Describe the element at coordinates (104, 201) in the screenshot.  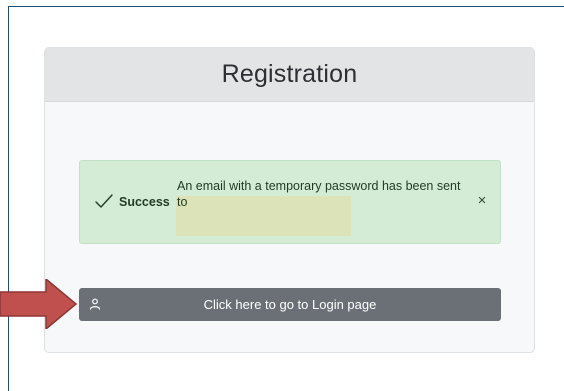
I see `check-icon` at that location.